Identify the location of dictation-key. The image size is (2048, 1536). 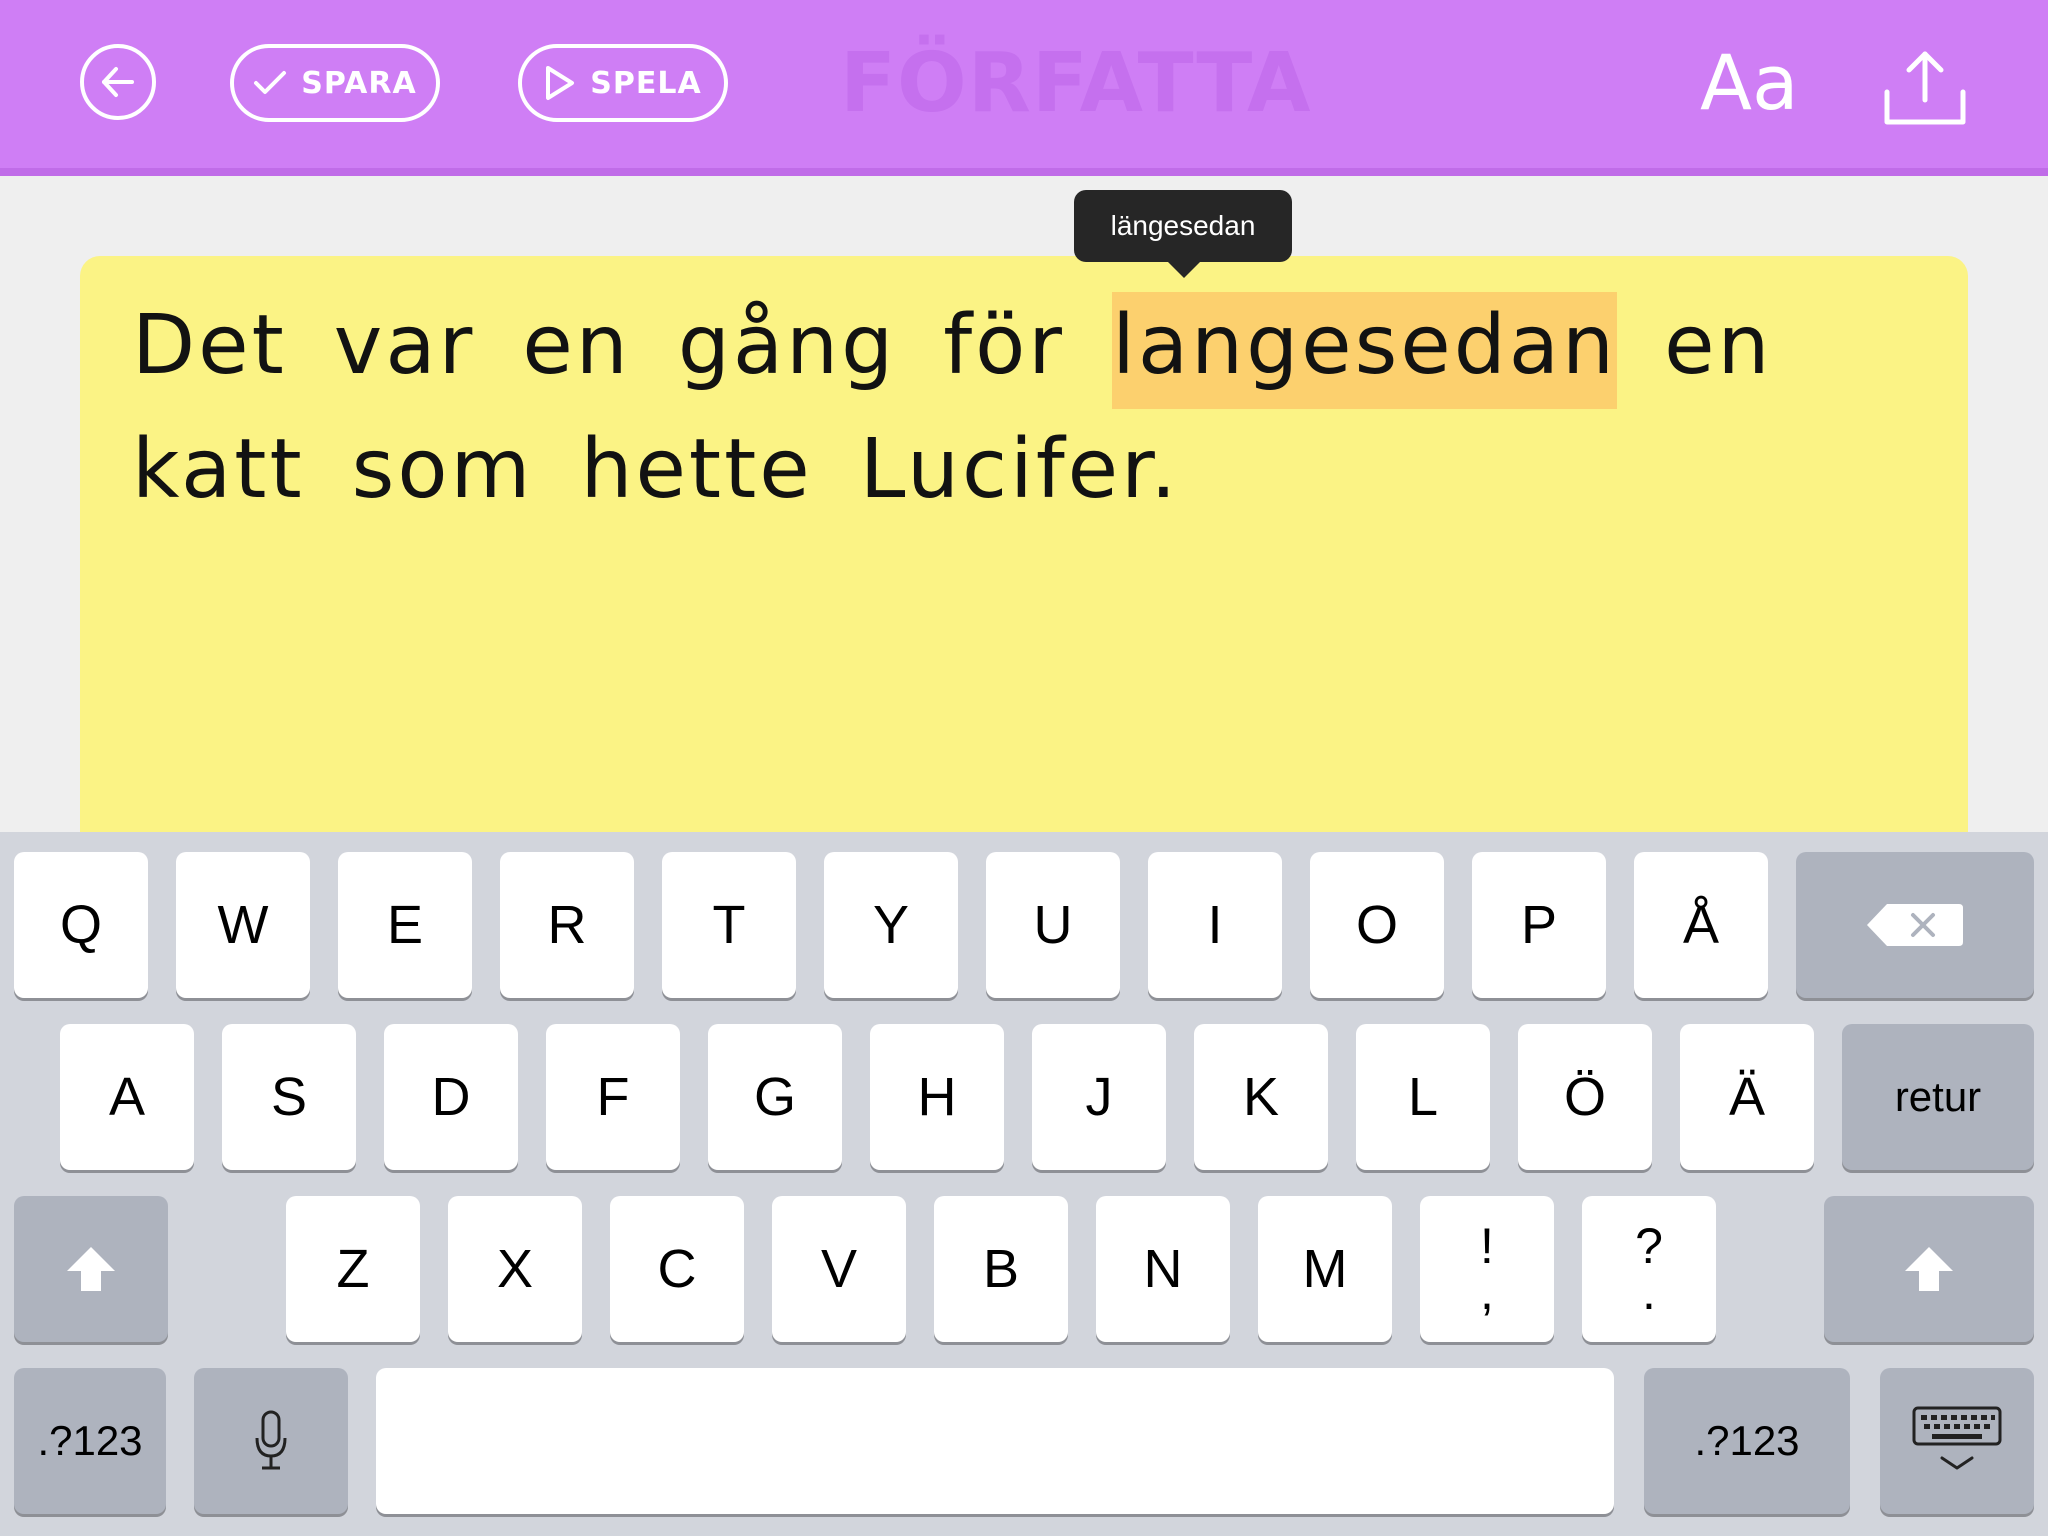
(271, 1441).